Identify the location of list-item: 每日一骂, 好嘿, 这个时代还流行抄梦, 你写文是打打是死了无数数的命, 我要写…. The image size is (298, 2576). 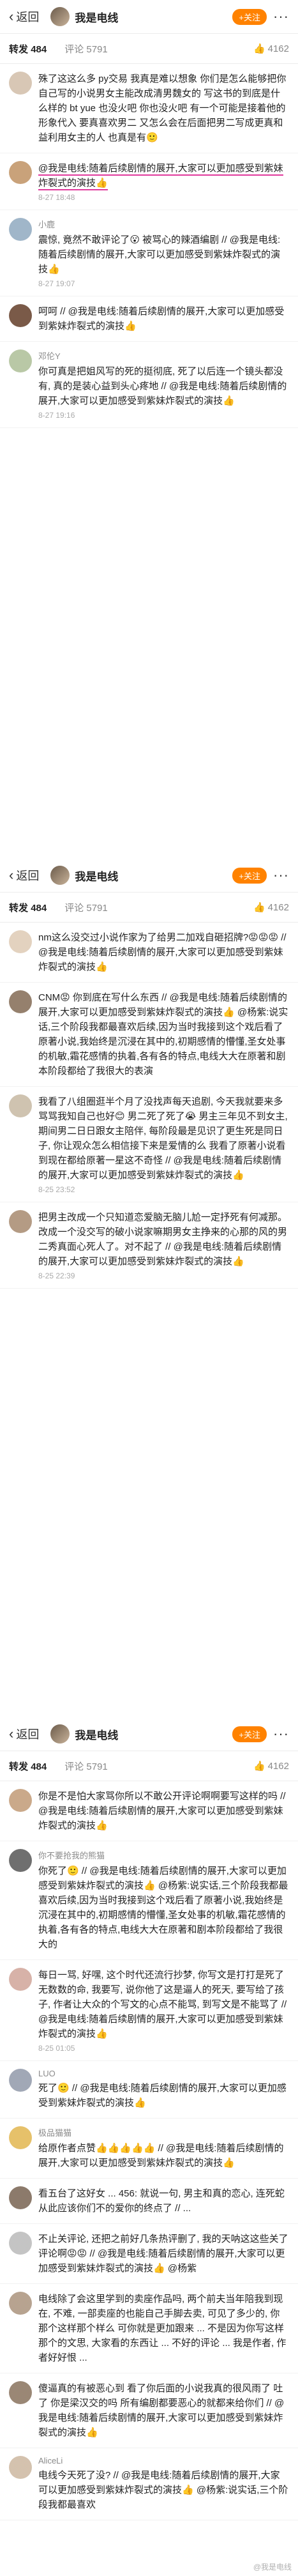
(149, 2010).